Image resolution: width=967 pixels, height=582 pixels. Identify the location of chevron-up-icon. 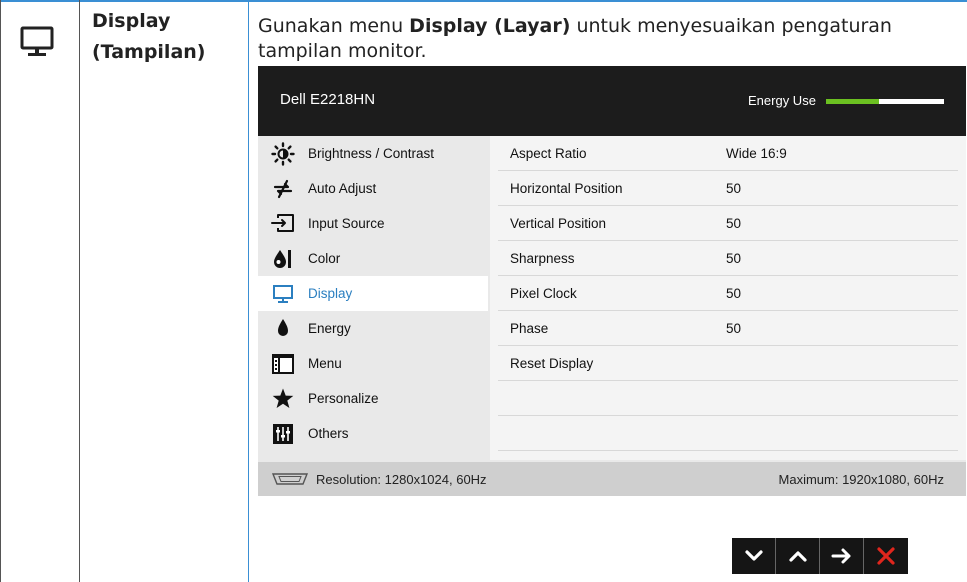
(797, 556).